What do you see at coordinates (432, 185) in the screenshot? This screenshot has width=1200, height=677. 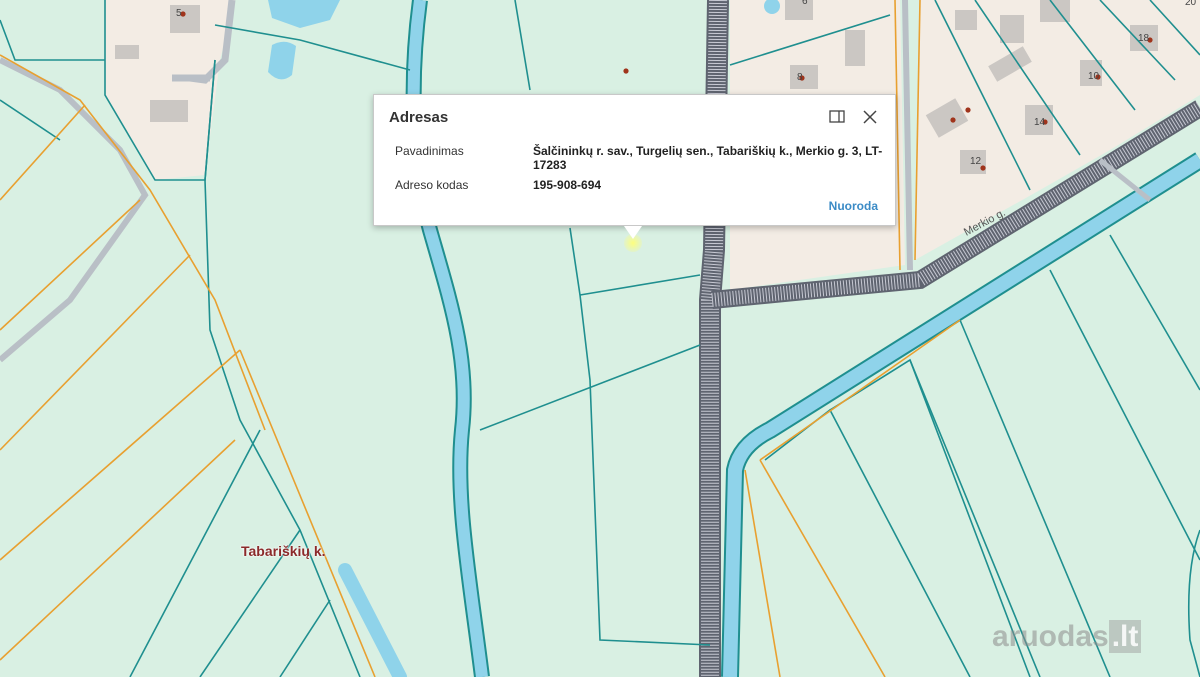 I see `row-label-code: Adreso kodas` at bounding box center [432, 185].